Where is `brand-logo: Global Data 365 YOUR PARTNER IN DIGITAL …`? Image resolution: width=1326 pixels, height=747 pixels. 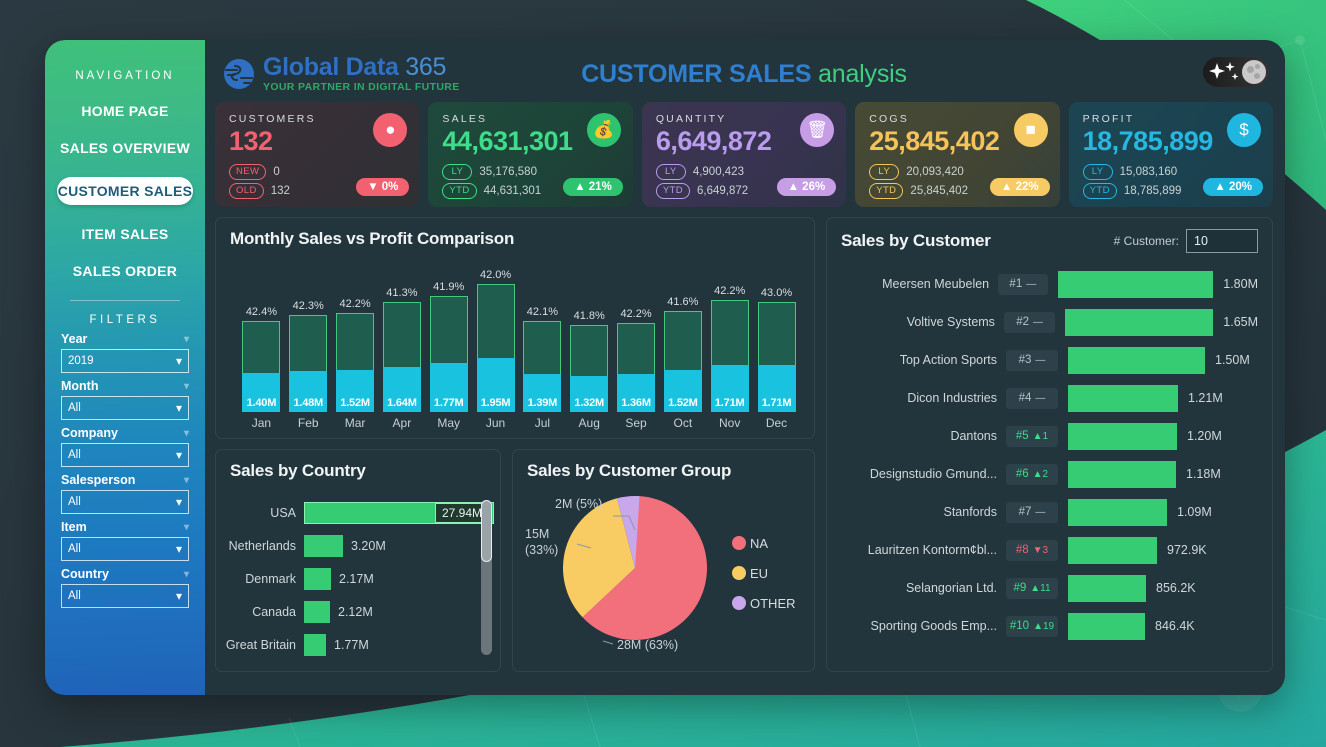
brand-logo: Global Data 365 YOUR PARTNER IN DIGITAL … is located at coordinates (341, 74).